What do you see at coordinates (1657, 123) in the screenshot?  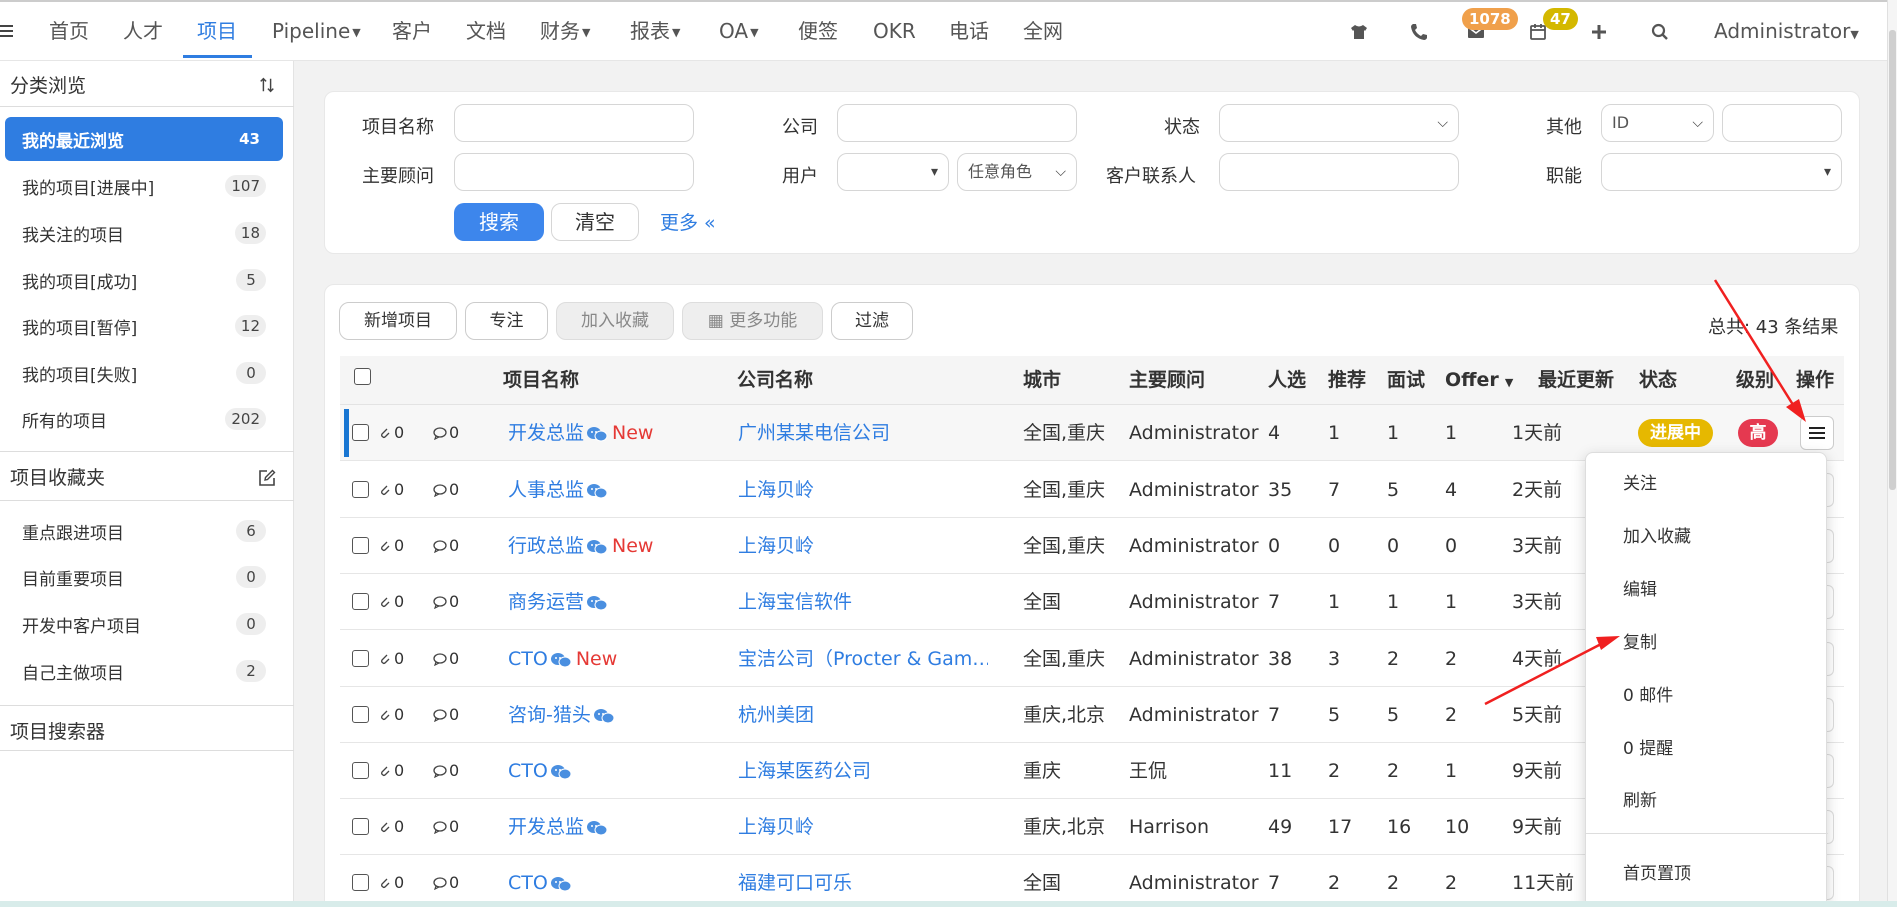 I see `other-field-select: ID ⌵` at bounding box center [1657, 123].